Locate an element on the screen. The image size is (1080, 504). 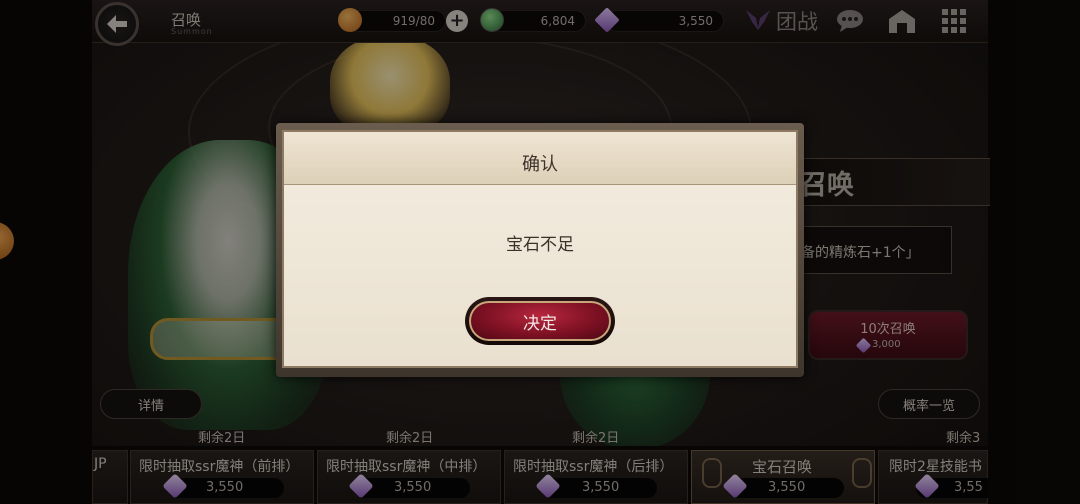
confirm-button-face: 决定 is located at coordinates (540, 321).